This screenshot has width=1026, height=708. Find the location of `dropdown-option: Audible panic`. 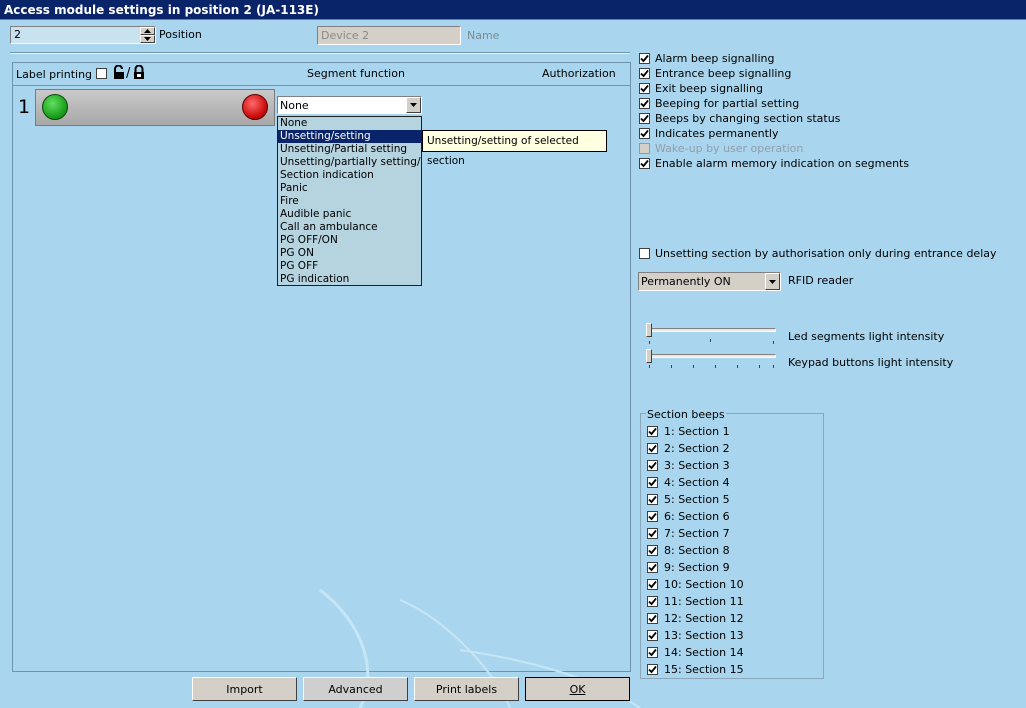

dropdown-option: Audible panic is located at coordinates (349, 214).